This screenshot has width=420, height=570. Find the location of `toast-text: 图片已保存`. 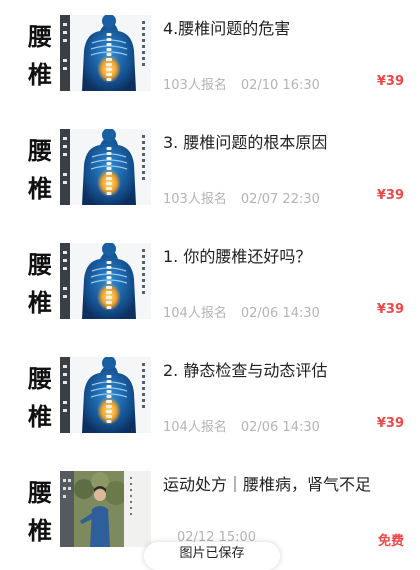

toast-text: 图片已保存 is located at coordinates (212, 553).